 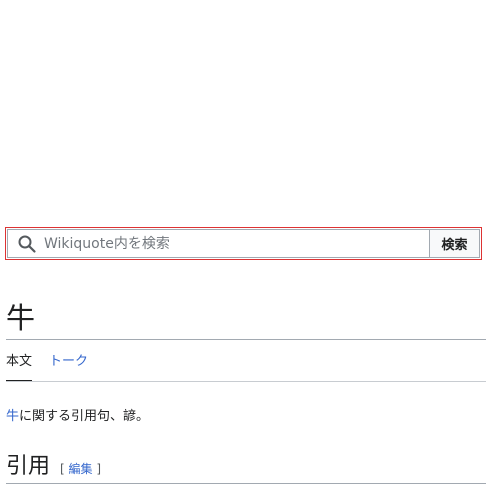 I want to click on intro-paragraph: 牛に関する引用句、諺。, so click(x=77, y=417).